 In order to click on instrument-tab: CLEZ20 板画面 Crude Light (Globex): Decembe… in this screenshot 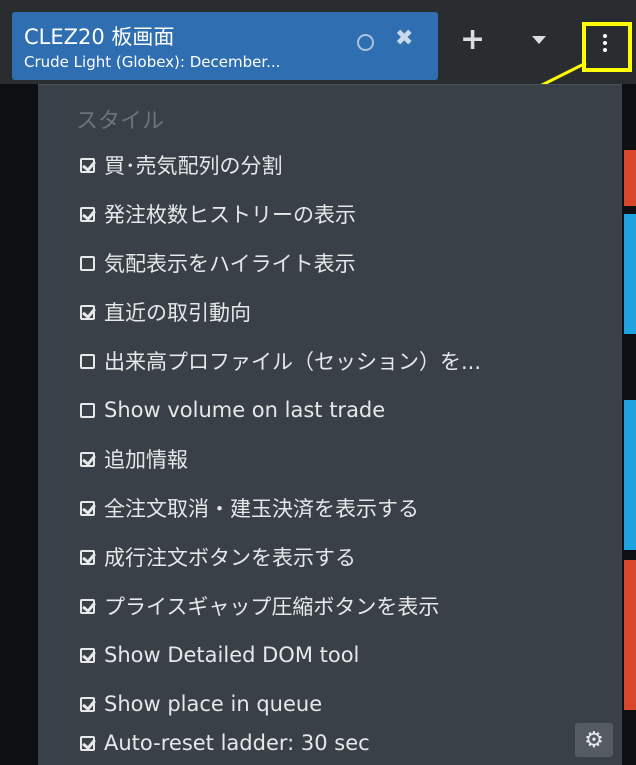, I will do `click(225, 46)`.